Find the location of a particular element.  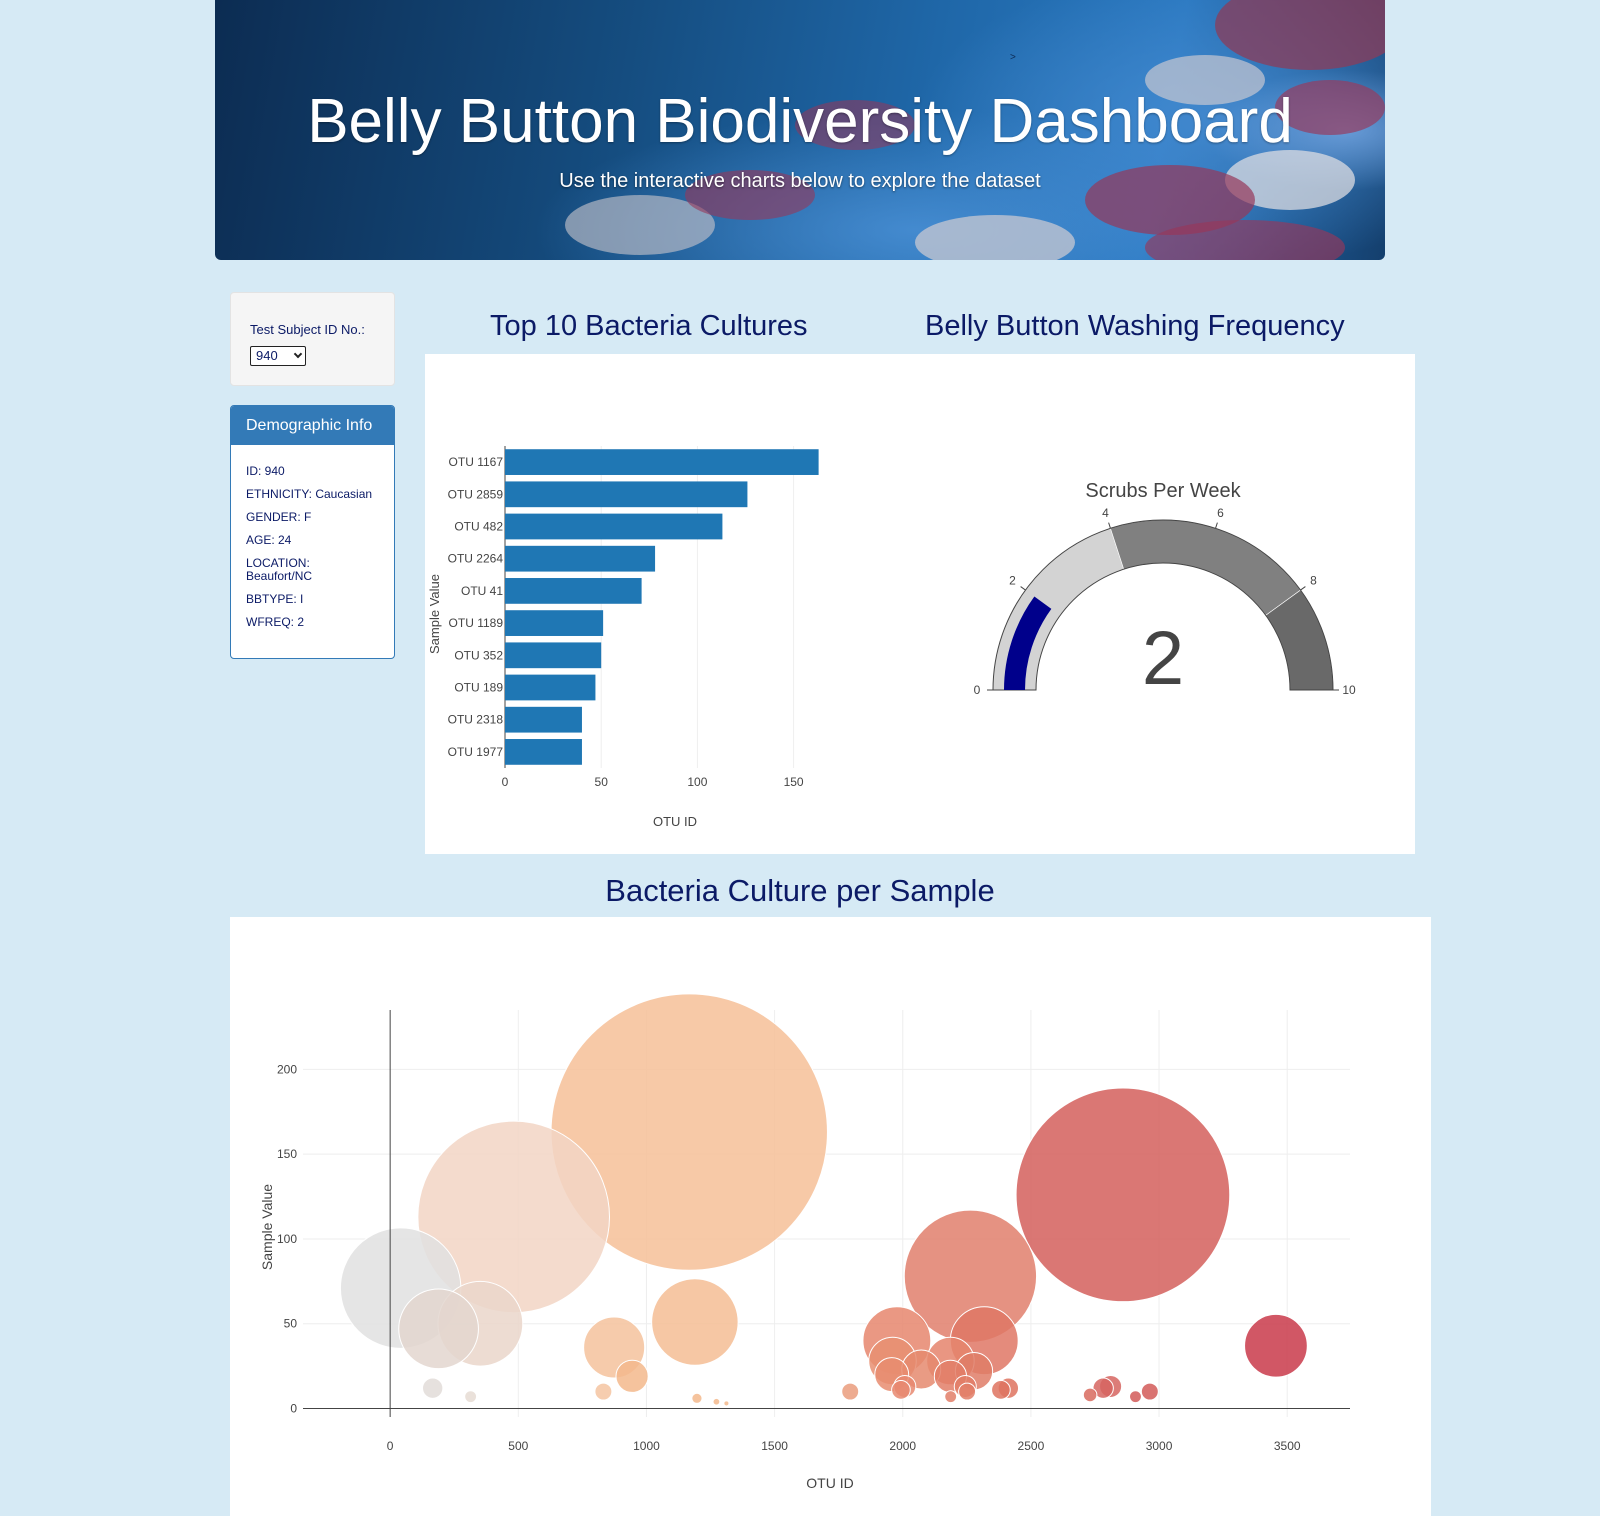

subject-id-dropdown: 940 is located at coordinates (278, 356).